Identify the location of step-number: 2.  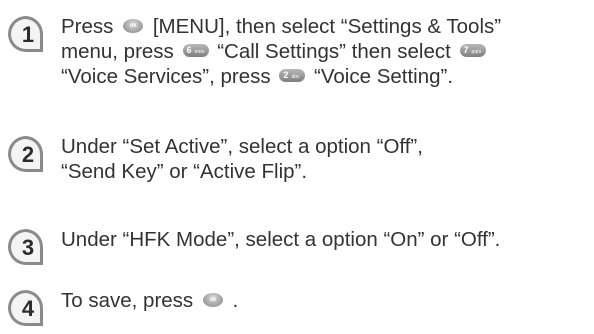
(28, 154).